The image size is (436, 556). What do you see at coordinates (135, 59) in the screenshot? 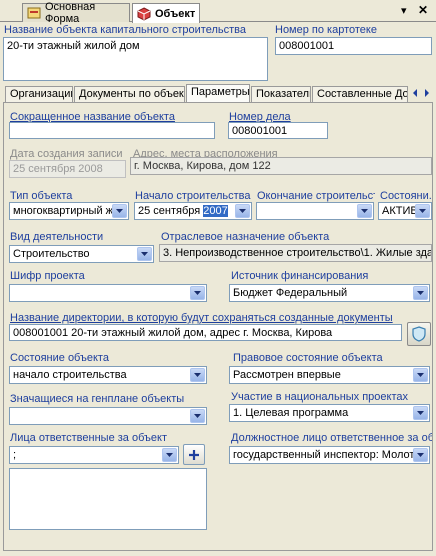
I see `object-name-field: 20-ти этажный жилой дом` at bounding box center [135, 59].